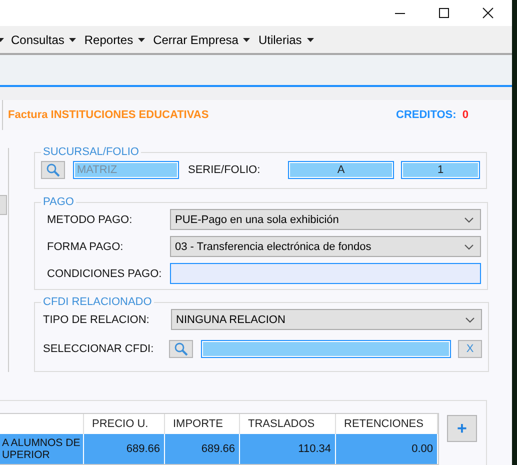 The image size is (517, 465). I want to click on field-label: CONDICIONES PAGO:, so click(104, 274).